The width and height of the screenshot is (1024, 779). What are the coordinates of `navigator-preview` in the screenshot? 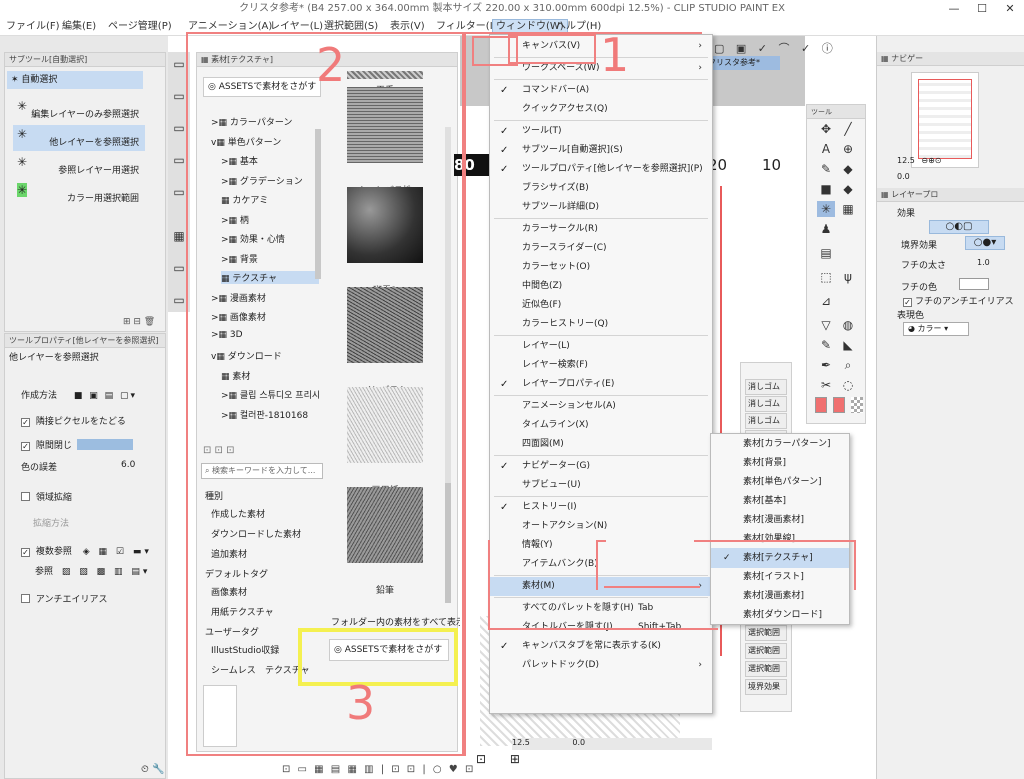 It's located at (945, 120).